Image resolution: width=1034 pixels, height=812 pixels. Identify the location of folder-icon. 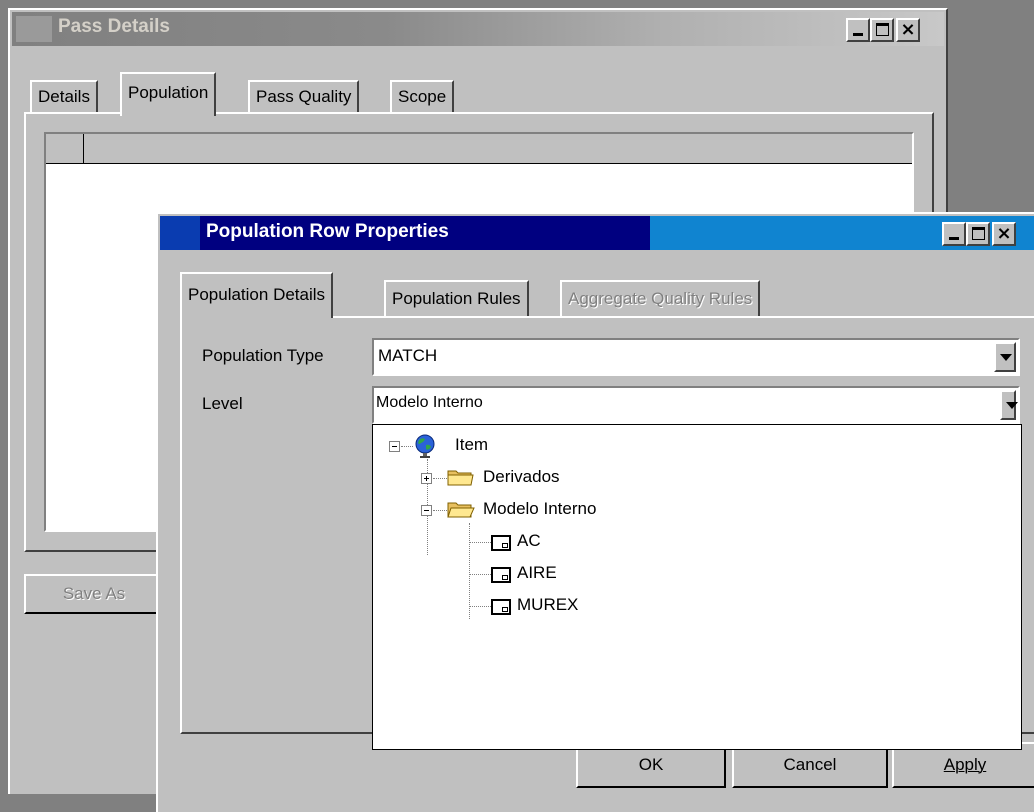
(460, 478).